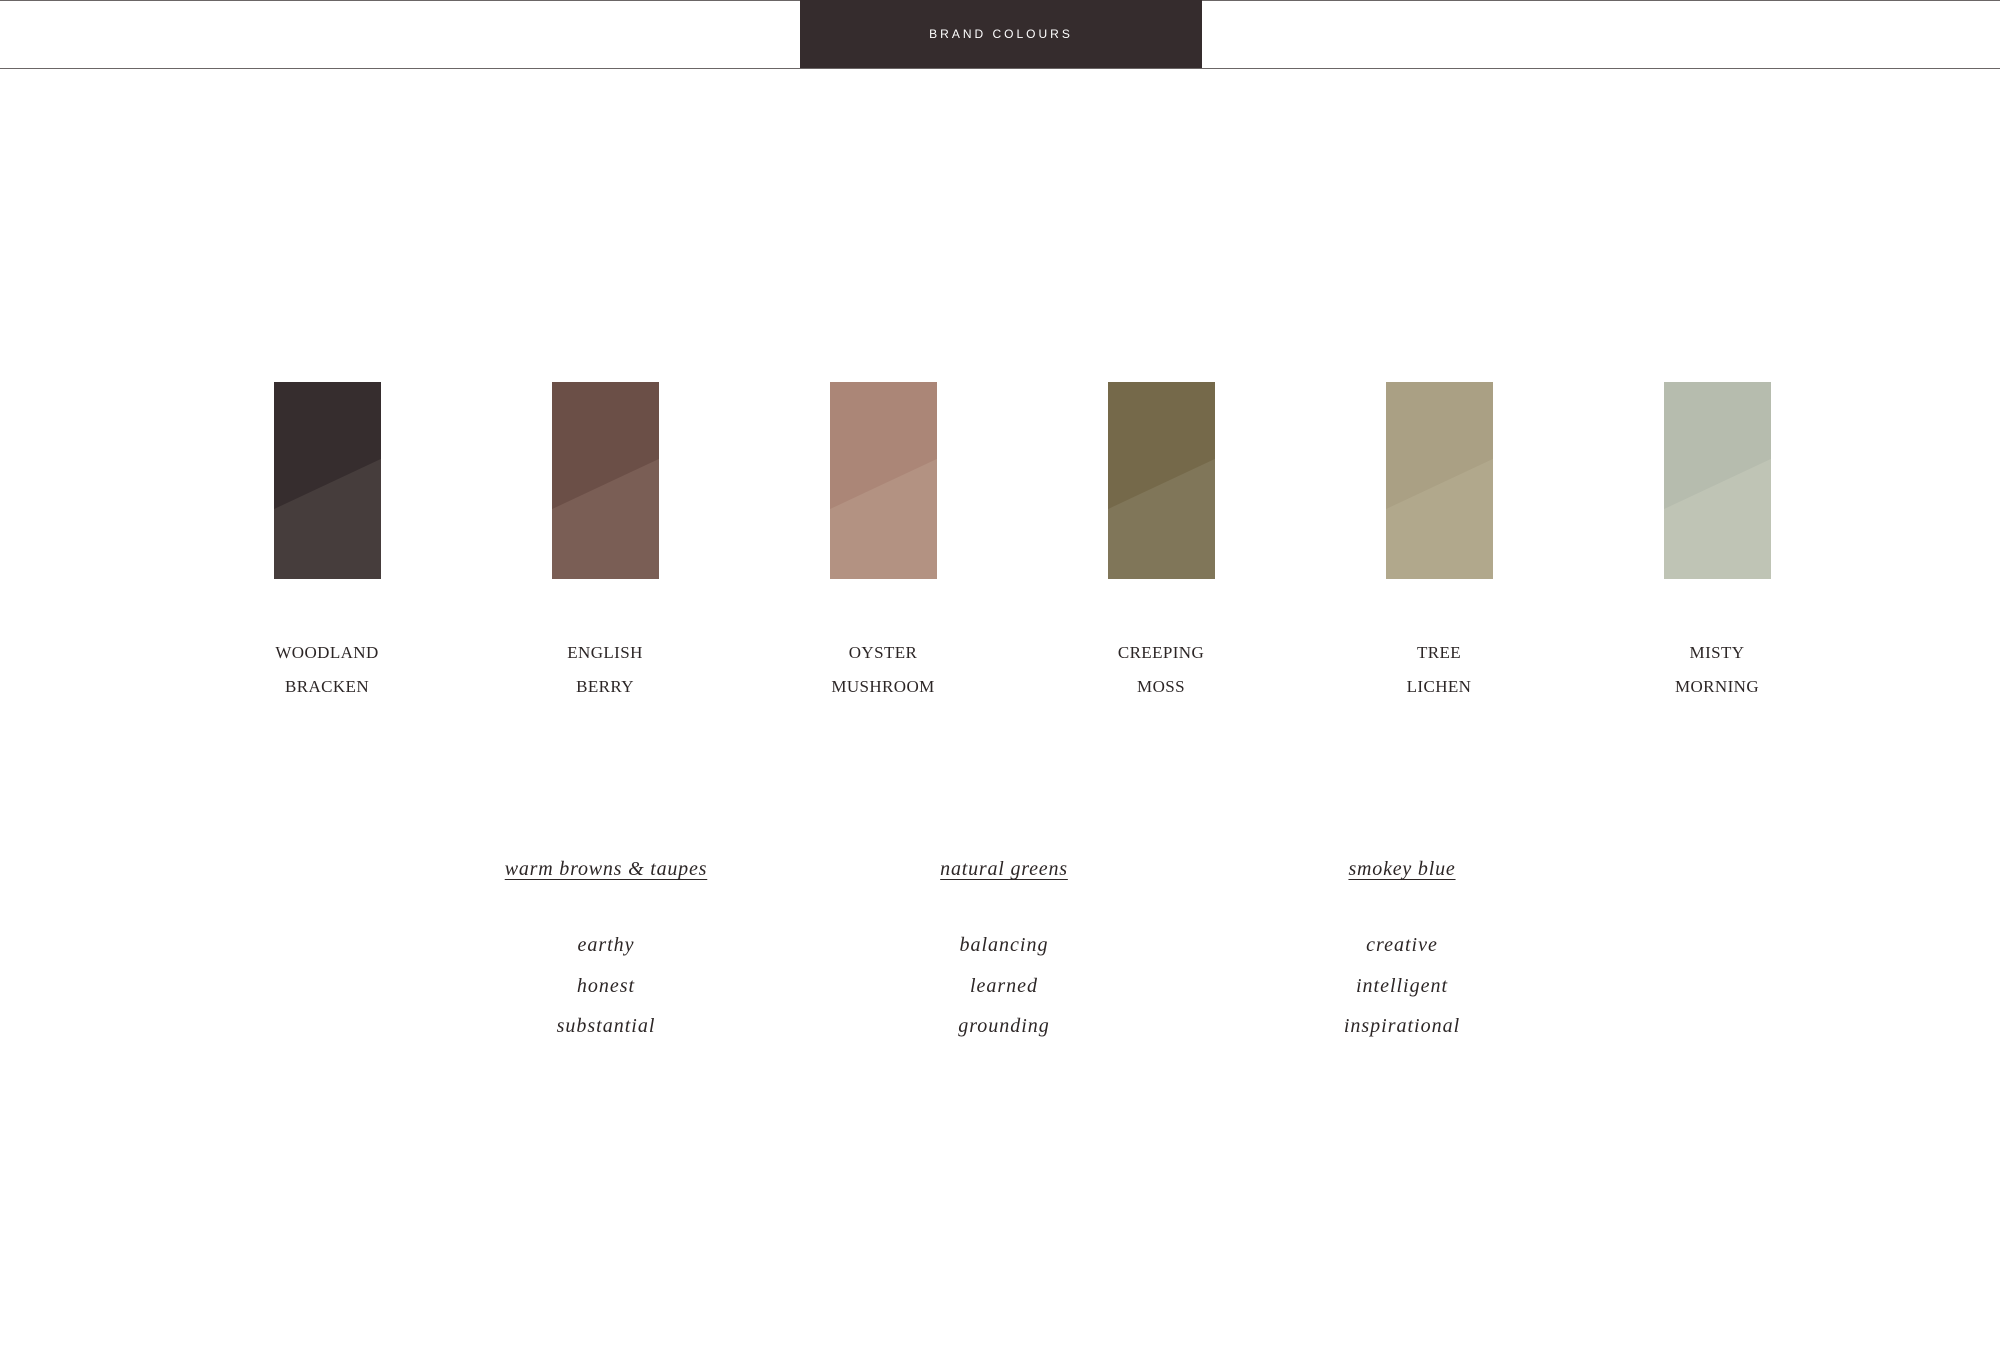 This screenshot has width=2000, height=1347. Describe the element at coordinates (1717, 480) in the screenshot. I see `swatch-misty-morning` at that location.